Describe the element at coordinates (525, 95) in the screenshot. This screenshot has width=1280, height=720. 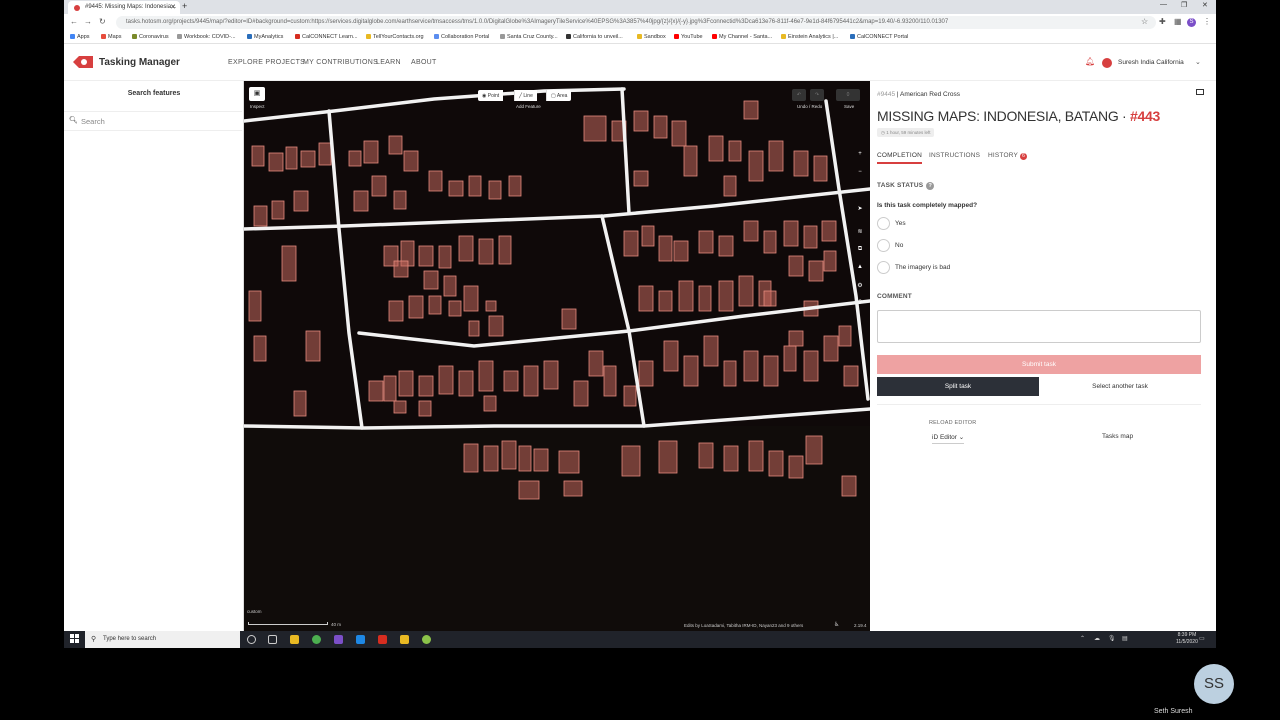
I see `add-line-button: ╱ Line` at that location.